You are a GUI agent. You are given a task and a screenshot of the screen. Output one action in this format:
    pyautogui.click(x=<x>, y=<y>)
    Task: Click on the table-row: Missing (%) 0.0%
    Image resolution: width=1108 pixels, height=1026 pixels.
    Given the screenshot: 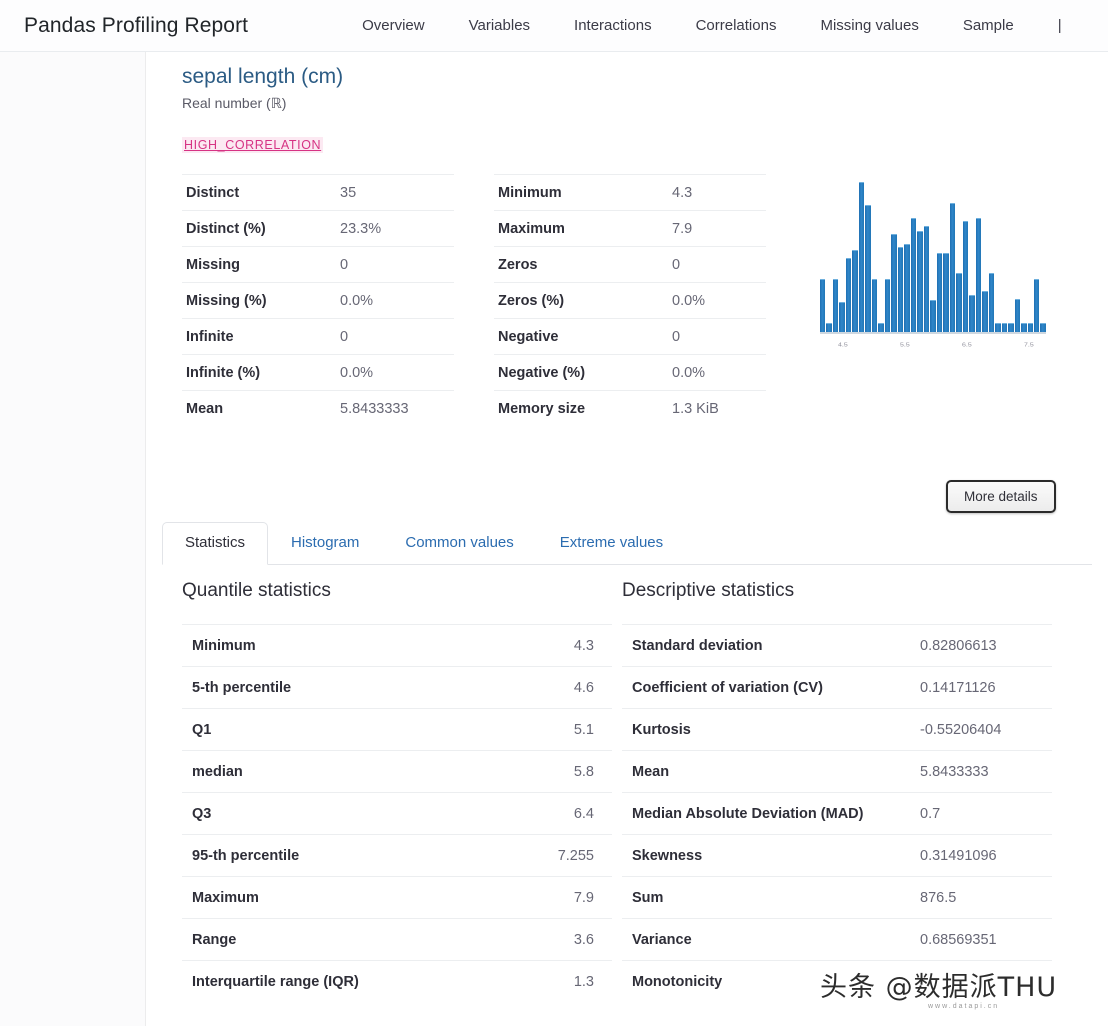 What is the action you would take?
    pyautogui.click(x=318, y=300)
    